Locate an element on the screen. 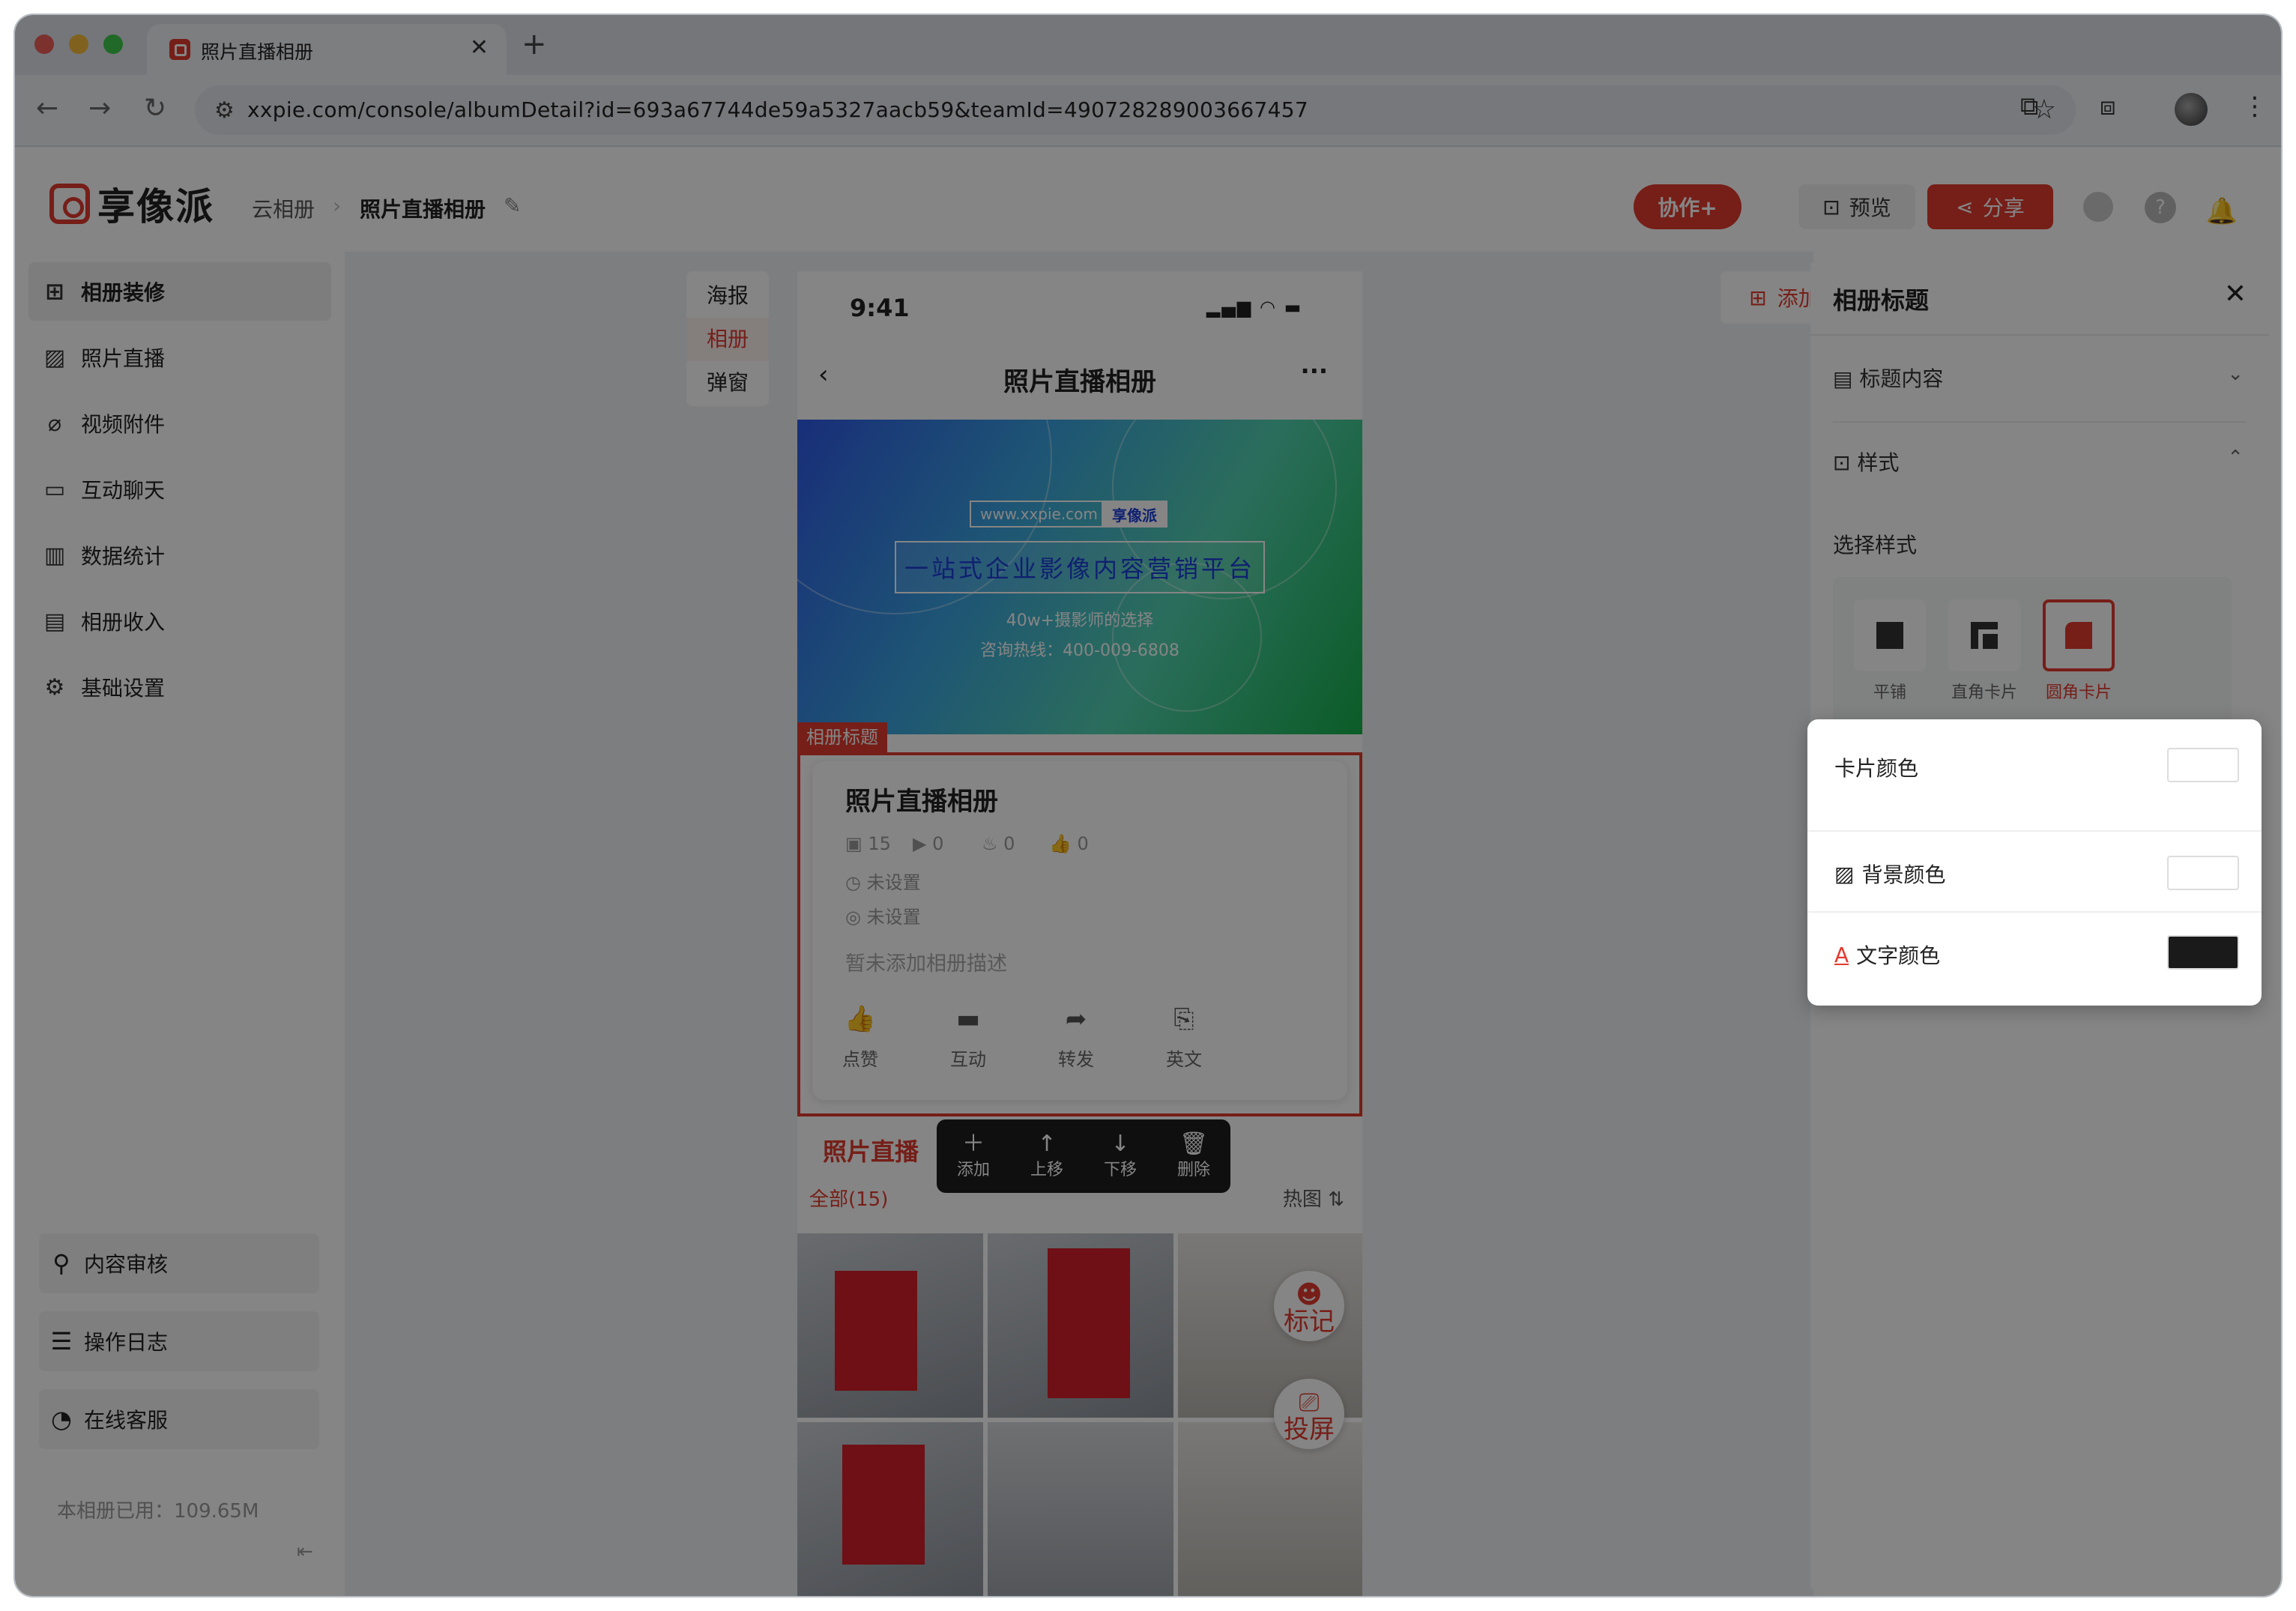 The image size is (2296, 1611). collapse-sidebar-icon: ⇤ is located at coordinates (305, 1552).